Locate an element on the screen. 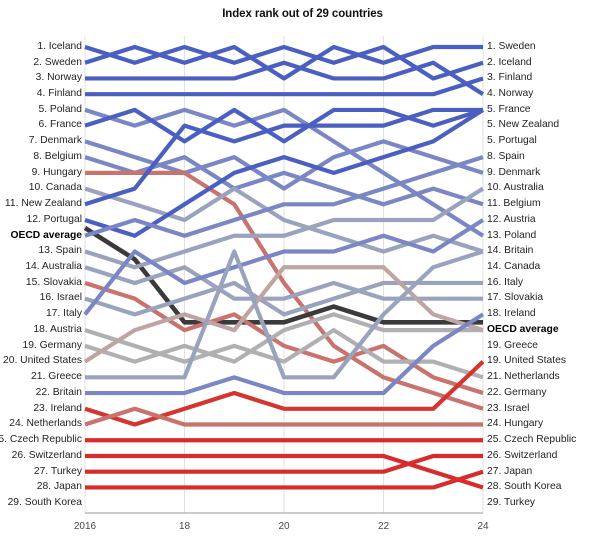 The width and height of the screenshot is (605, 547). rank-label-left: 22. Britain is located at coordinates (58, 392).